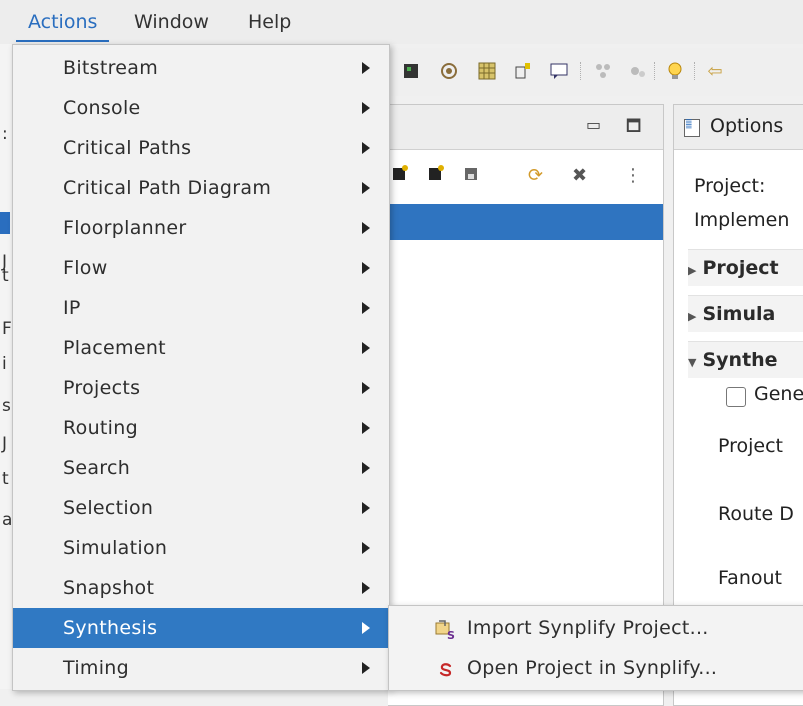 This screenshot has height=706, width=803. Describe the element at coordinates (449, 71) in the screenshot. I see `settings-chip-icon` at that location.